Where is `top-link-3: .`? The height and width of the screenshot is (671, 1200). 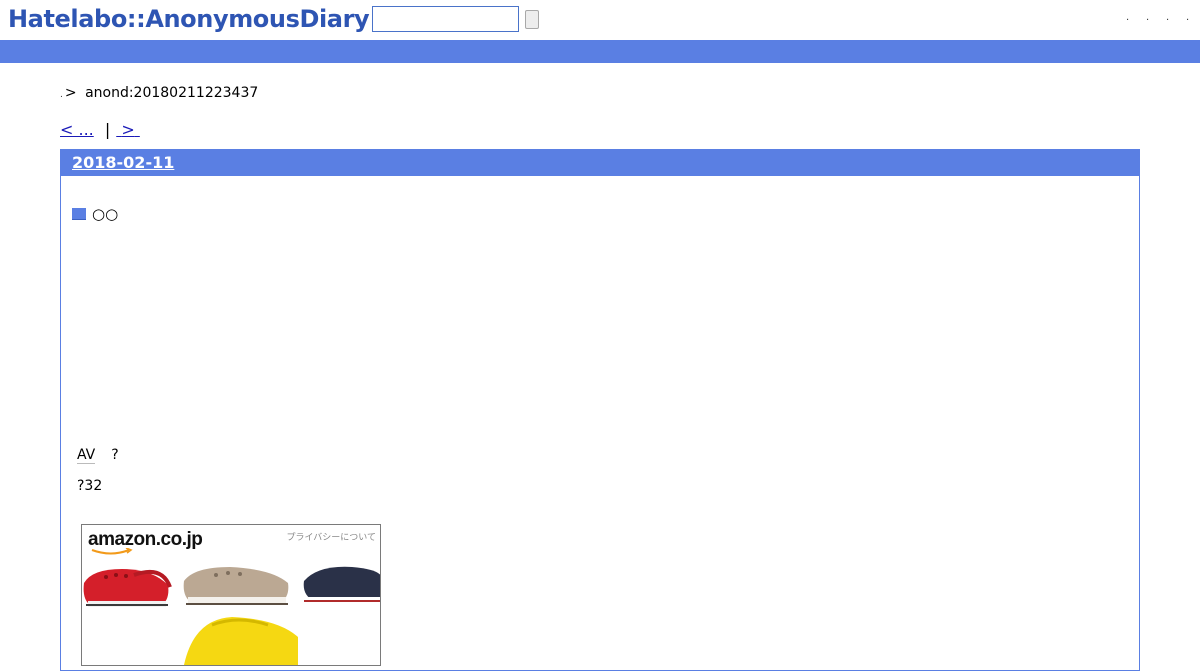 top-link-3: . is located at coordinates (1167, 17).